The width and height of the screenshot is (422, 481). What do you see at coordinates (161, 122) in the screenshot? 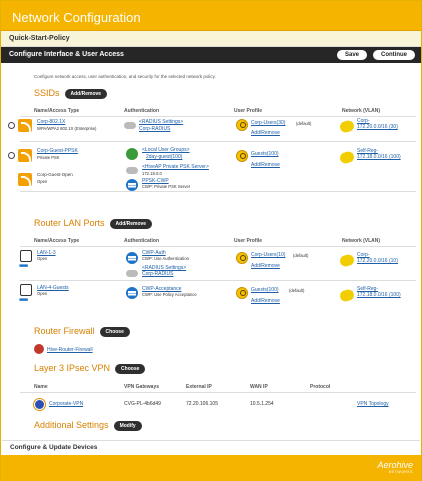
I see `radius-settings-link: <RADIUS Settings>` at bounding box center [161, 122].